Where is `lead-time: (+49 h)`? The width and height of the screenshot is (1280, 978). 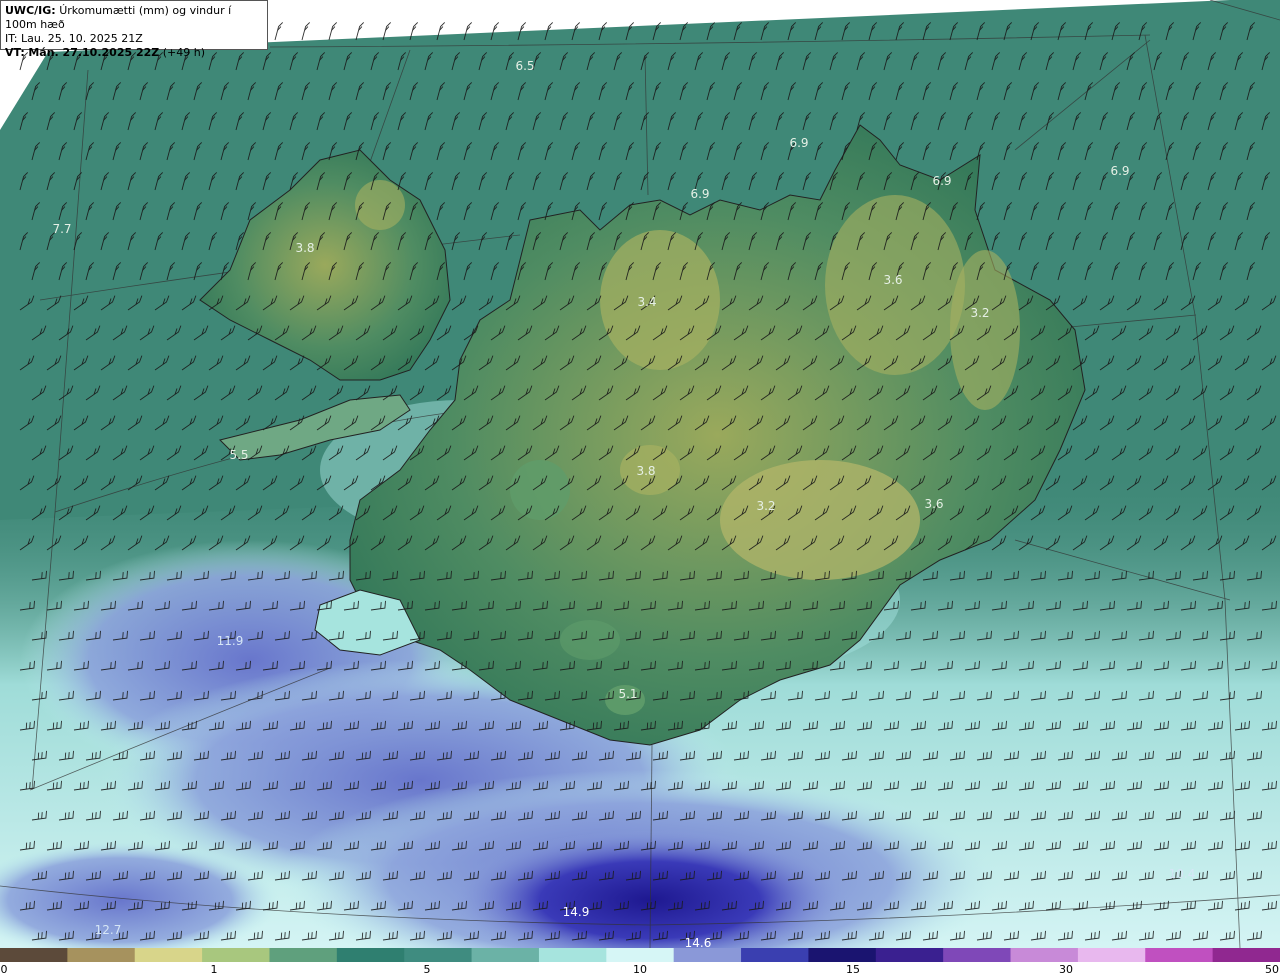
lead-time: (+49 h) is located at coordinates (184, 52).